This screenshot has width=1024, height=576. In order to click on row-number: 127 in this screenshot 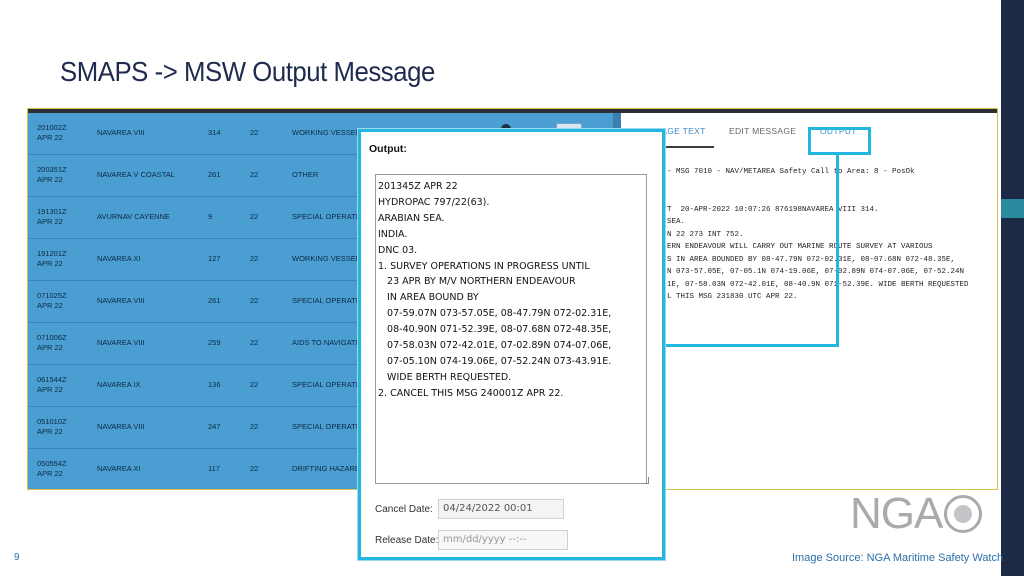, I will do `click(214, 258)`.